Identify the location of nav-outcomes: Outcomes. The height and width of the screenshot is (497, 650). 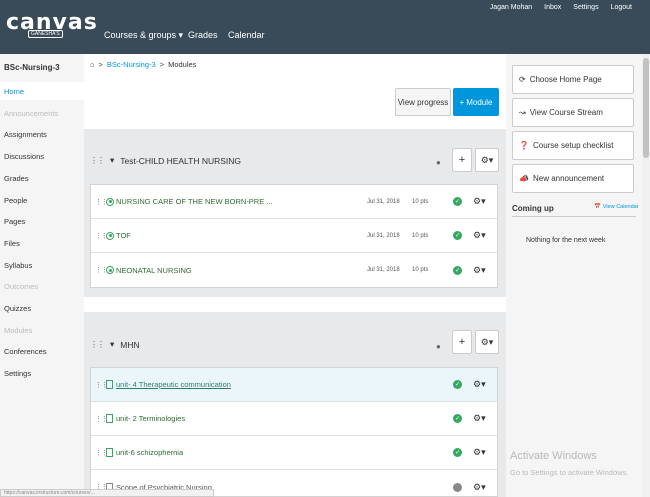
(21, 286).